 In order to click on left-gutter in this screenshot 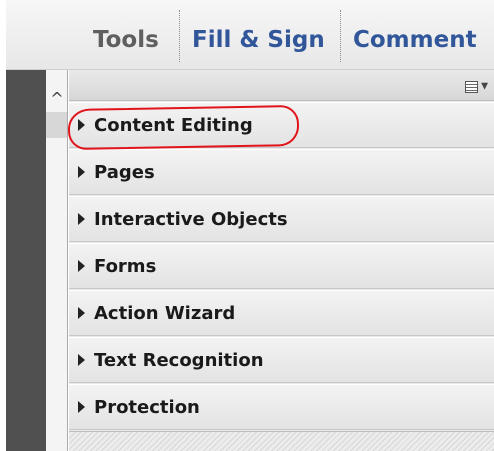, I will do `click(26, 260)`.